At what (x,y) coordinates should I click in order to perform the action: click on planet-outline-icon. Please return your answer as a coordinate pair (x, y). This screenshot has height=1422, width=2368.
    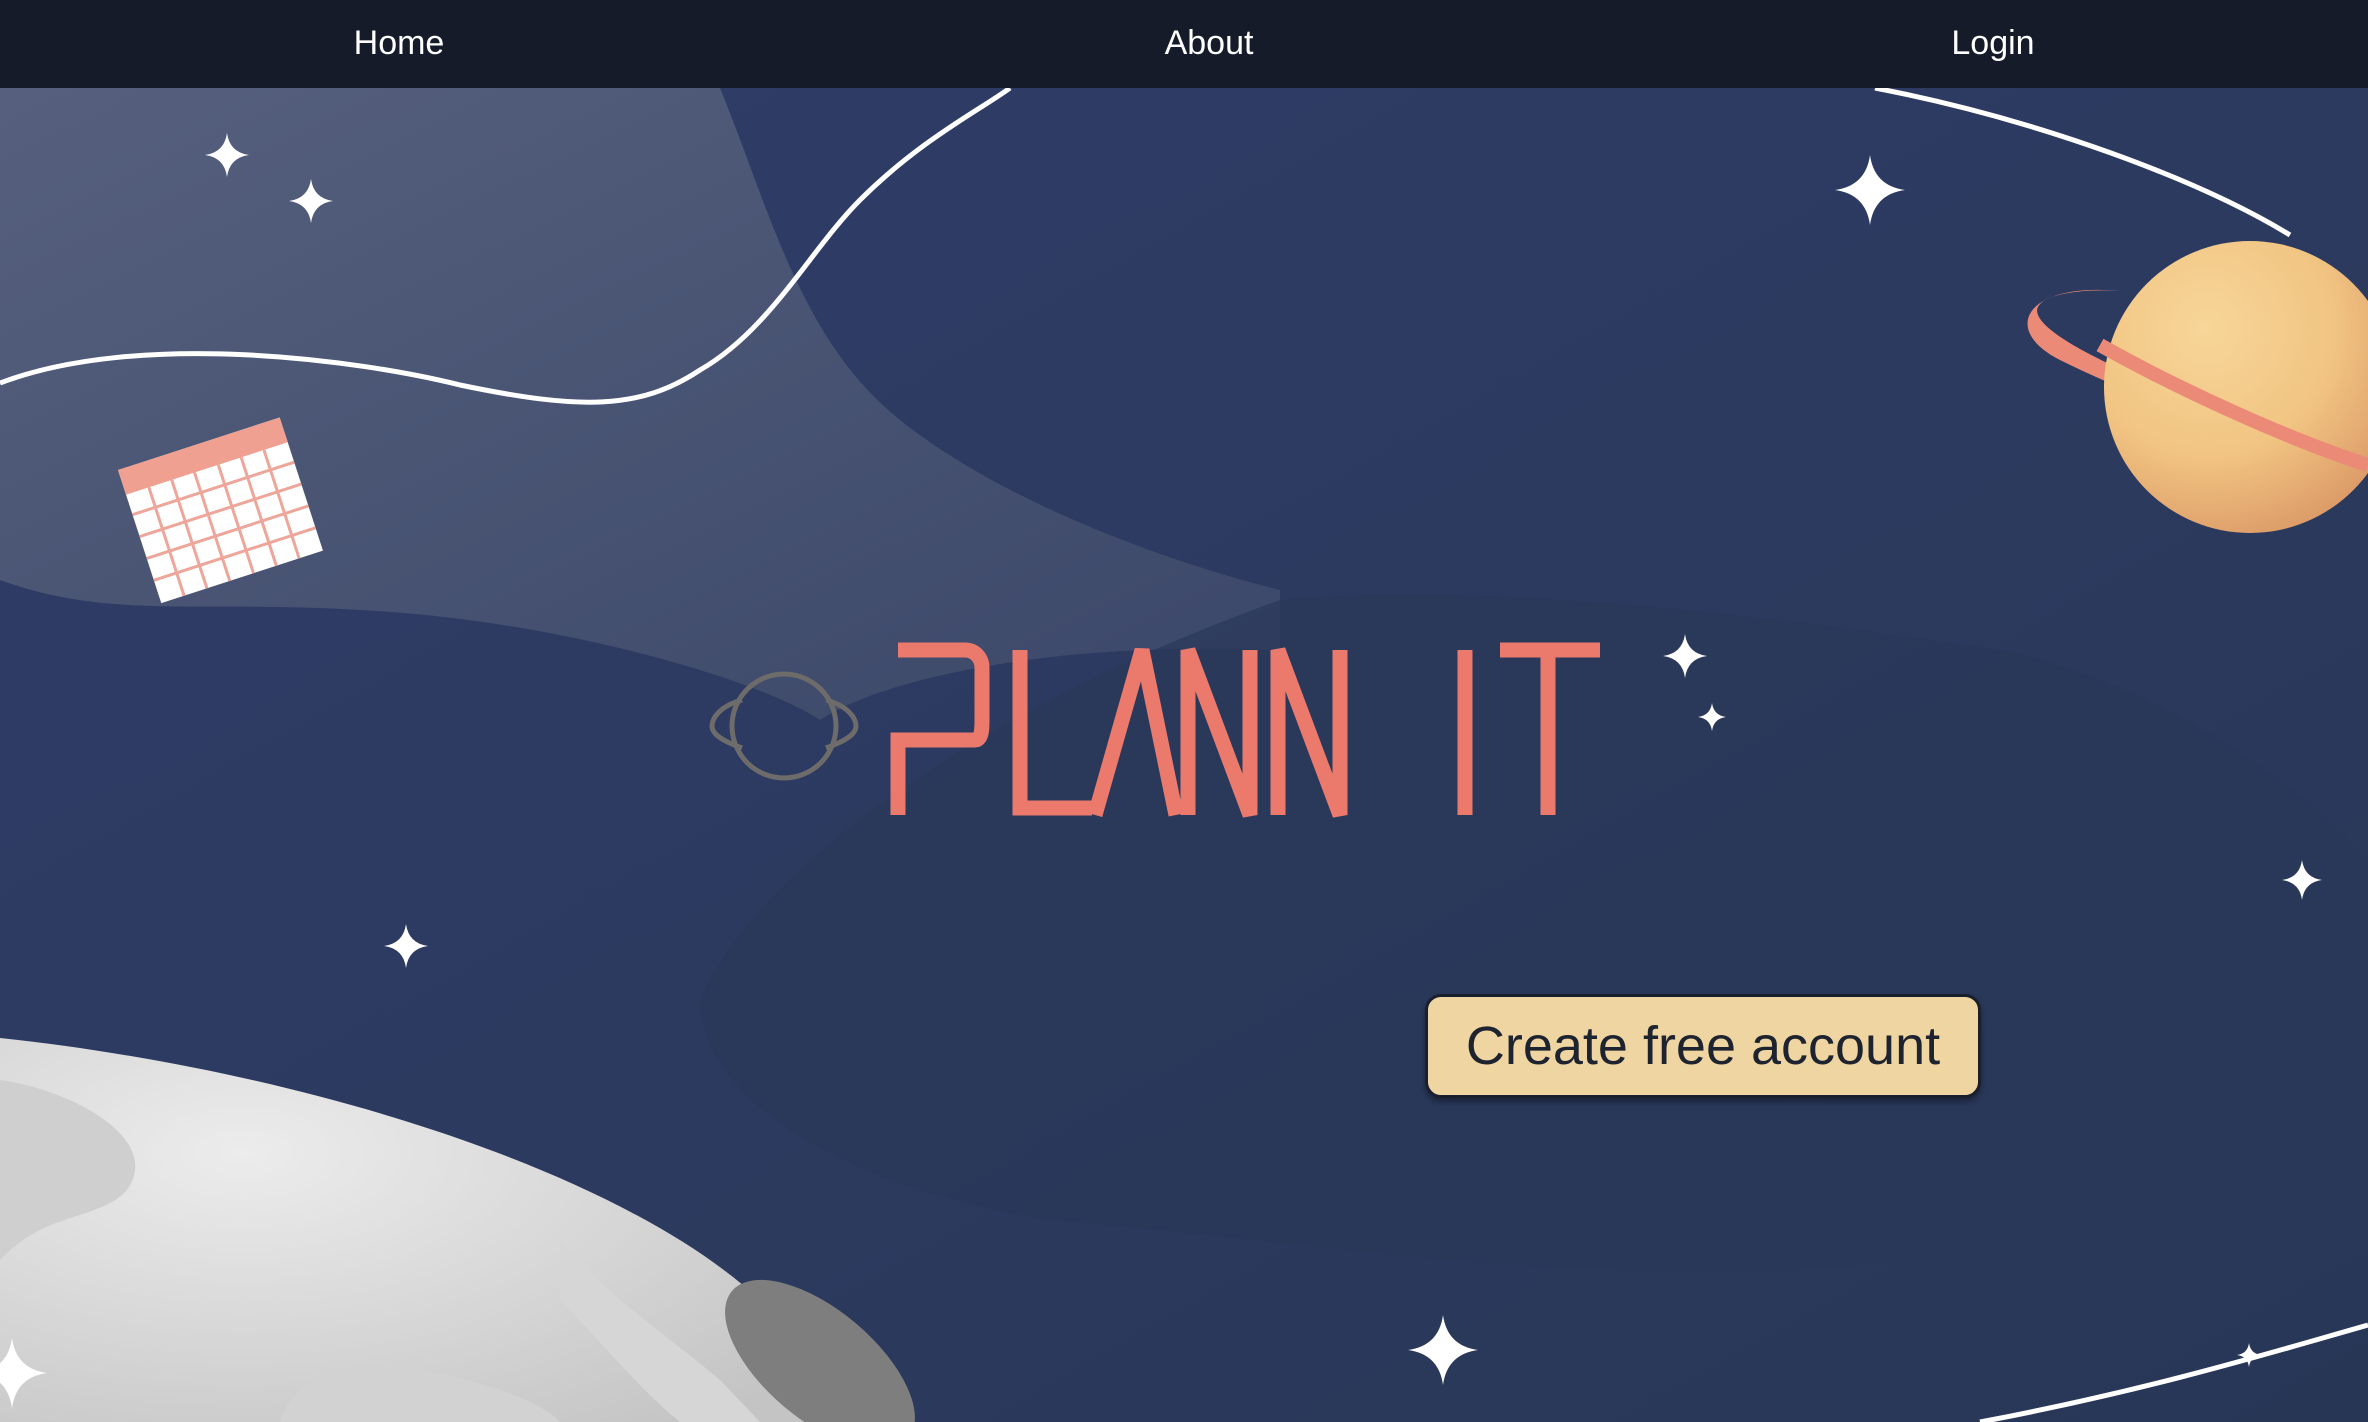
    Looking at the image, I should click on (1154, 730).